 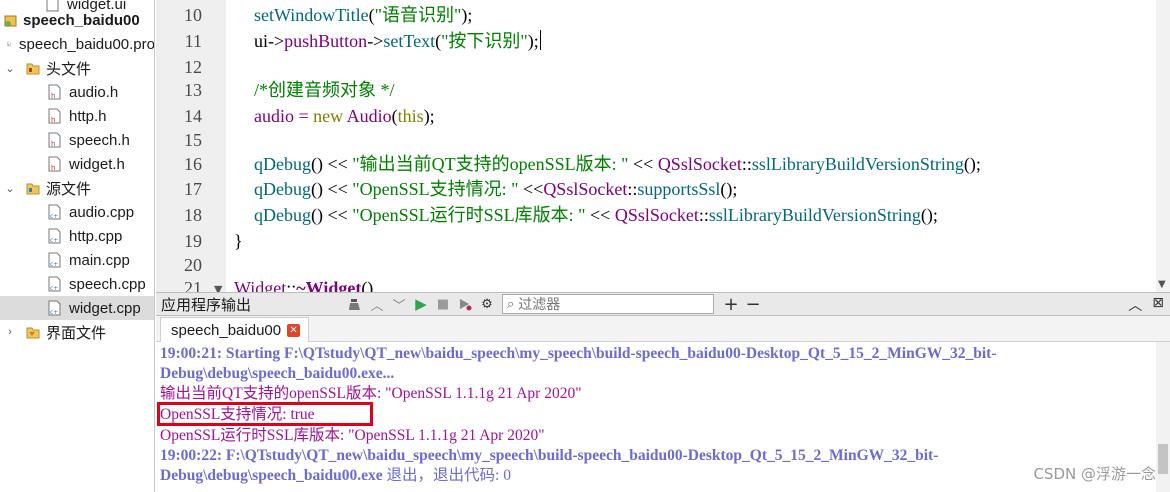 I want to click on tree-item-main-cpp: c+ main.cpp, so click(x=77, y=260).